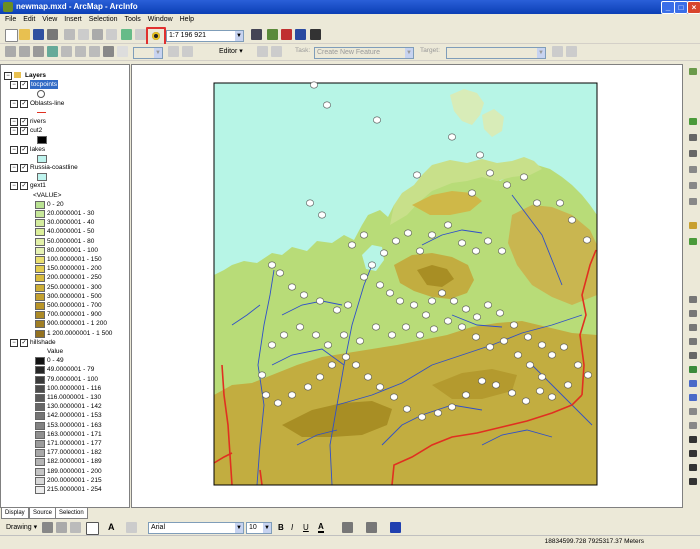  Describe the element at coordinates (315, 34) in the screenshot. I see `whats-this-icon` at that location.